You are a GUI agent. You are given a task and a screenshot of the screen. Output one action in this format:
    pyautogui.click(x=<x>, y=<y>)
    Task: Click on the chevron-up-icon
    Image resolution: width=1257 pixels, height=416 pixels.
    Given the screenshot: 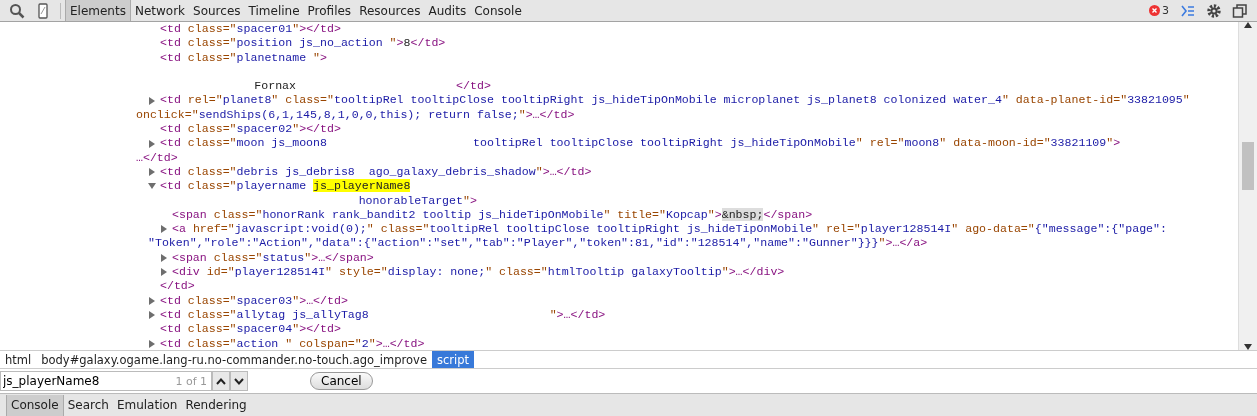 What is the action you would take?
    pyautogui.click(x=221, y=381)
    